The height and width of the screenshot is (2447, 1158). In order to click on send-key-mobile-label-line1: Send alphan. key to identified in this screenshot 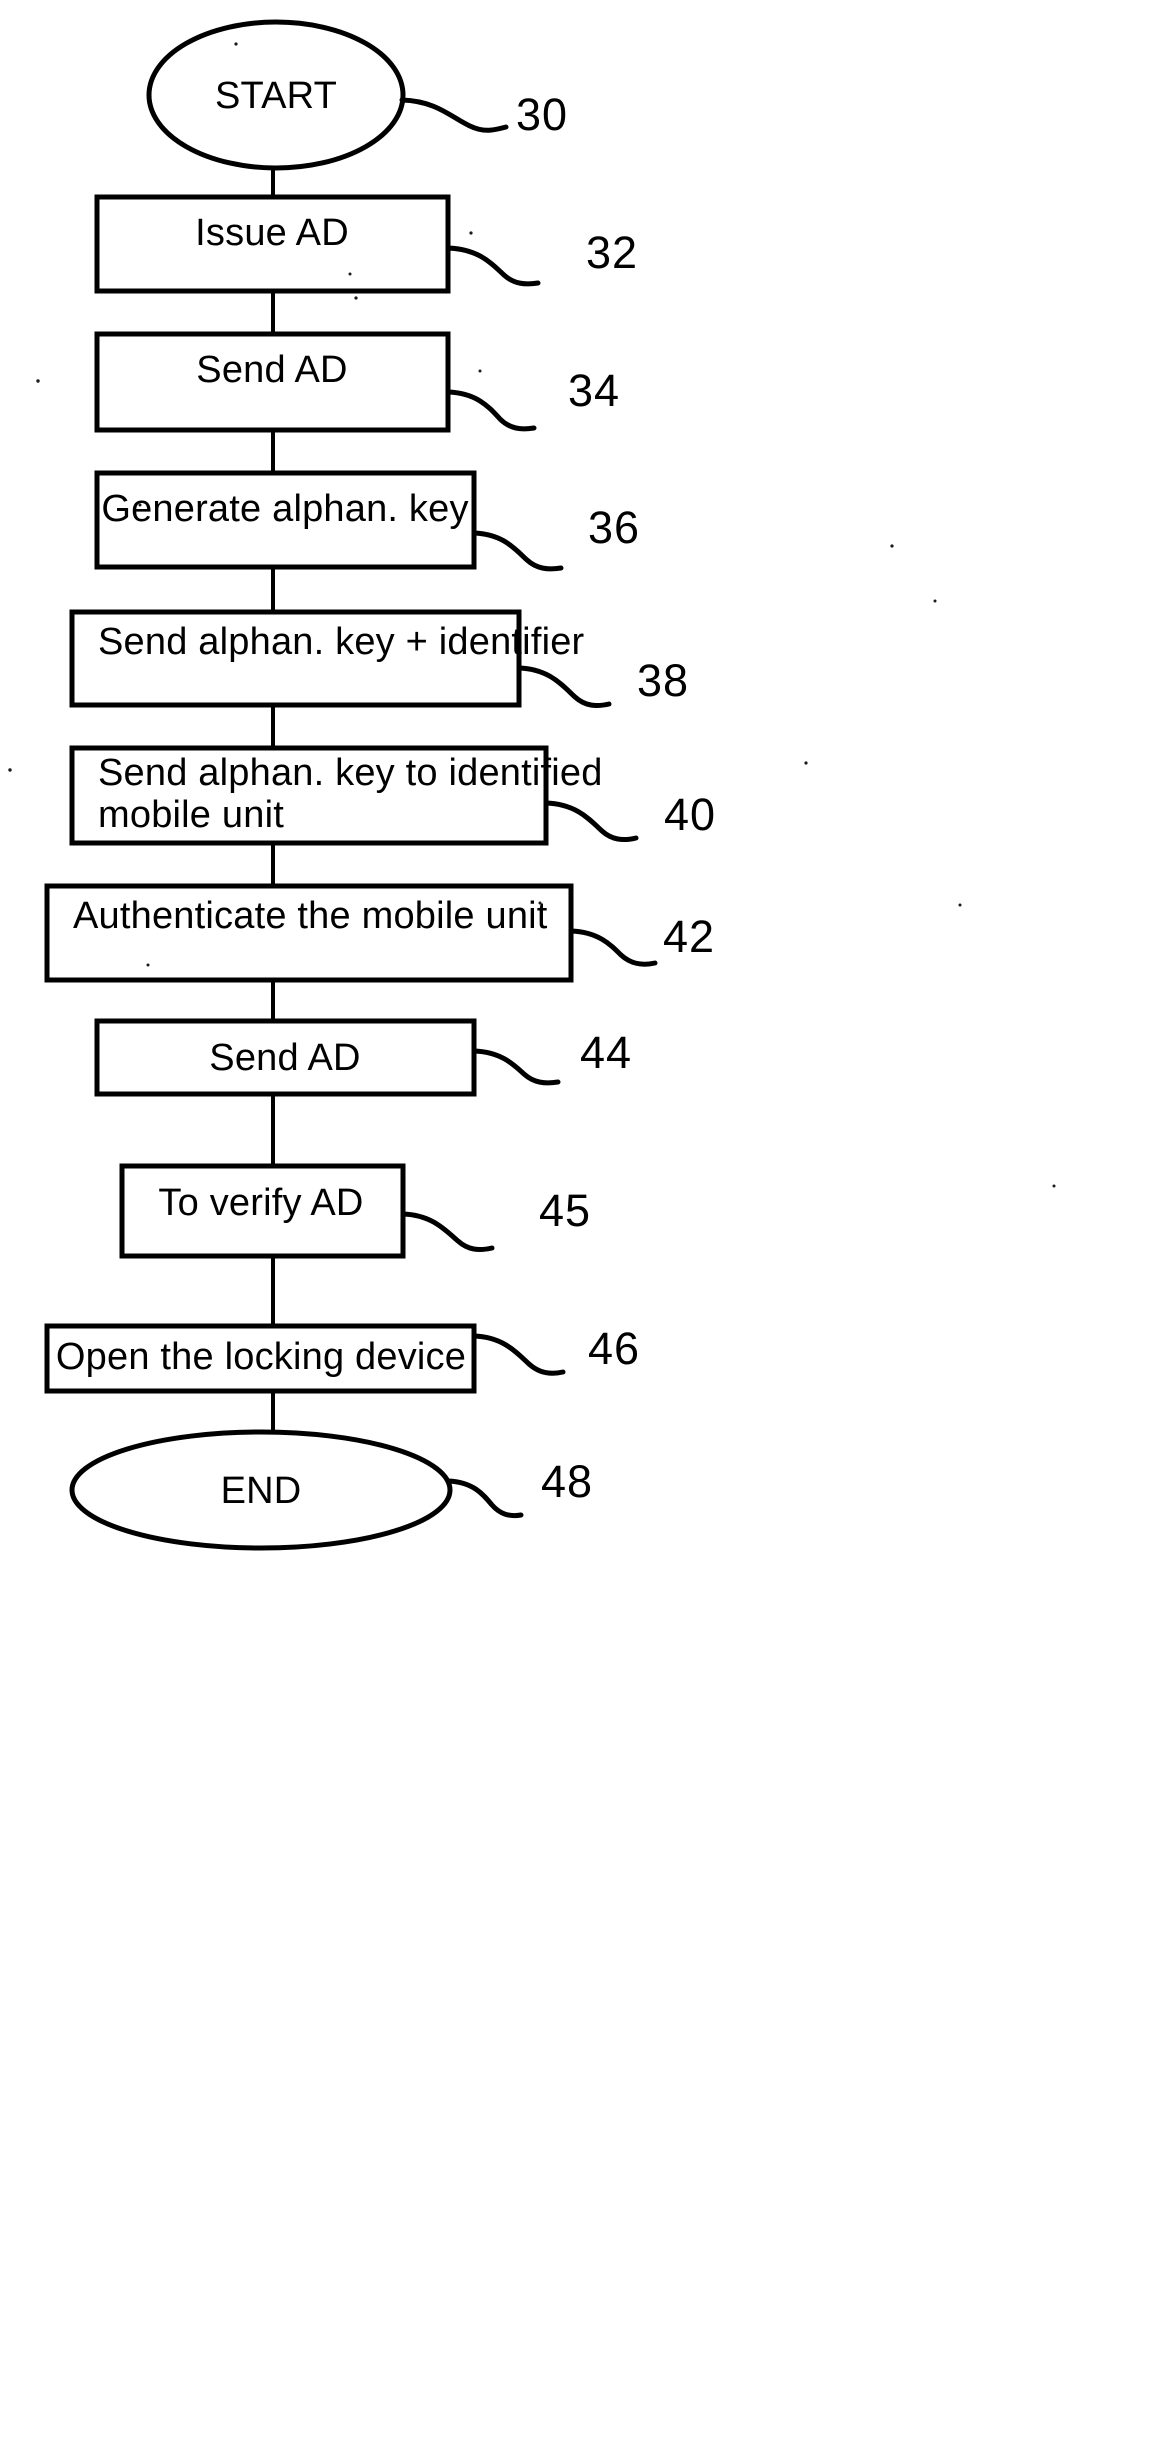, I will do `click(350, 773)`.